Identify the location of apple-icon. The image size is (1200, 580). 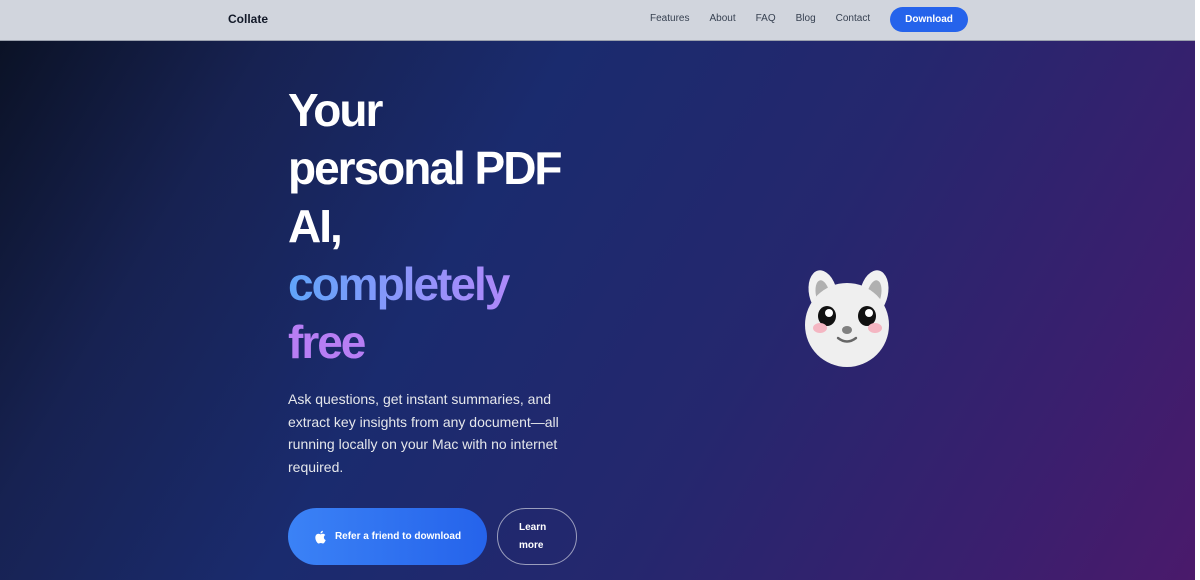
(320, 537).